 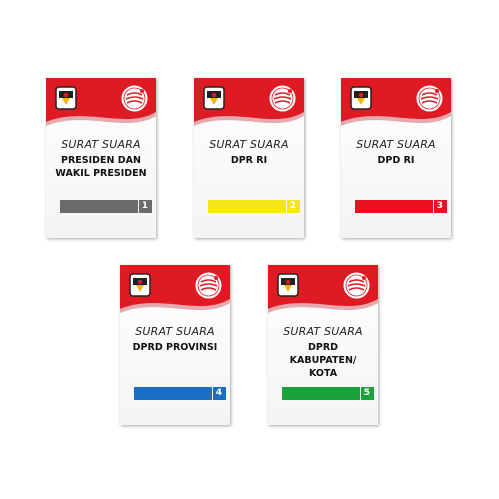 I want to click on card-number: 4, so click(x=216, y=393).